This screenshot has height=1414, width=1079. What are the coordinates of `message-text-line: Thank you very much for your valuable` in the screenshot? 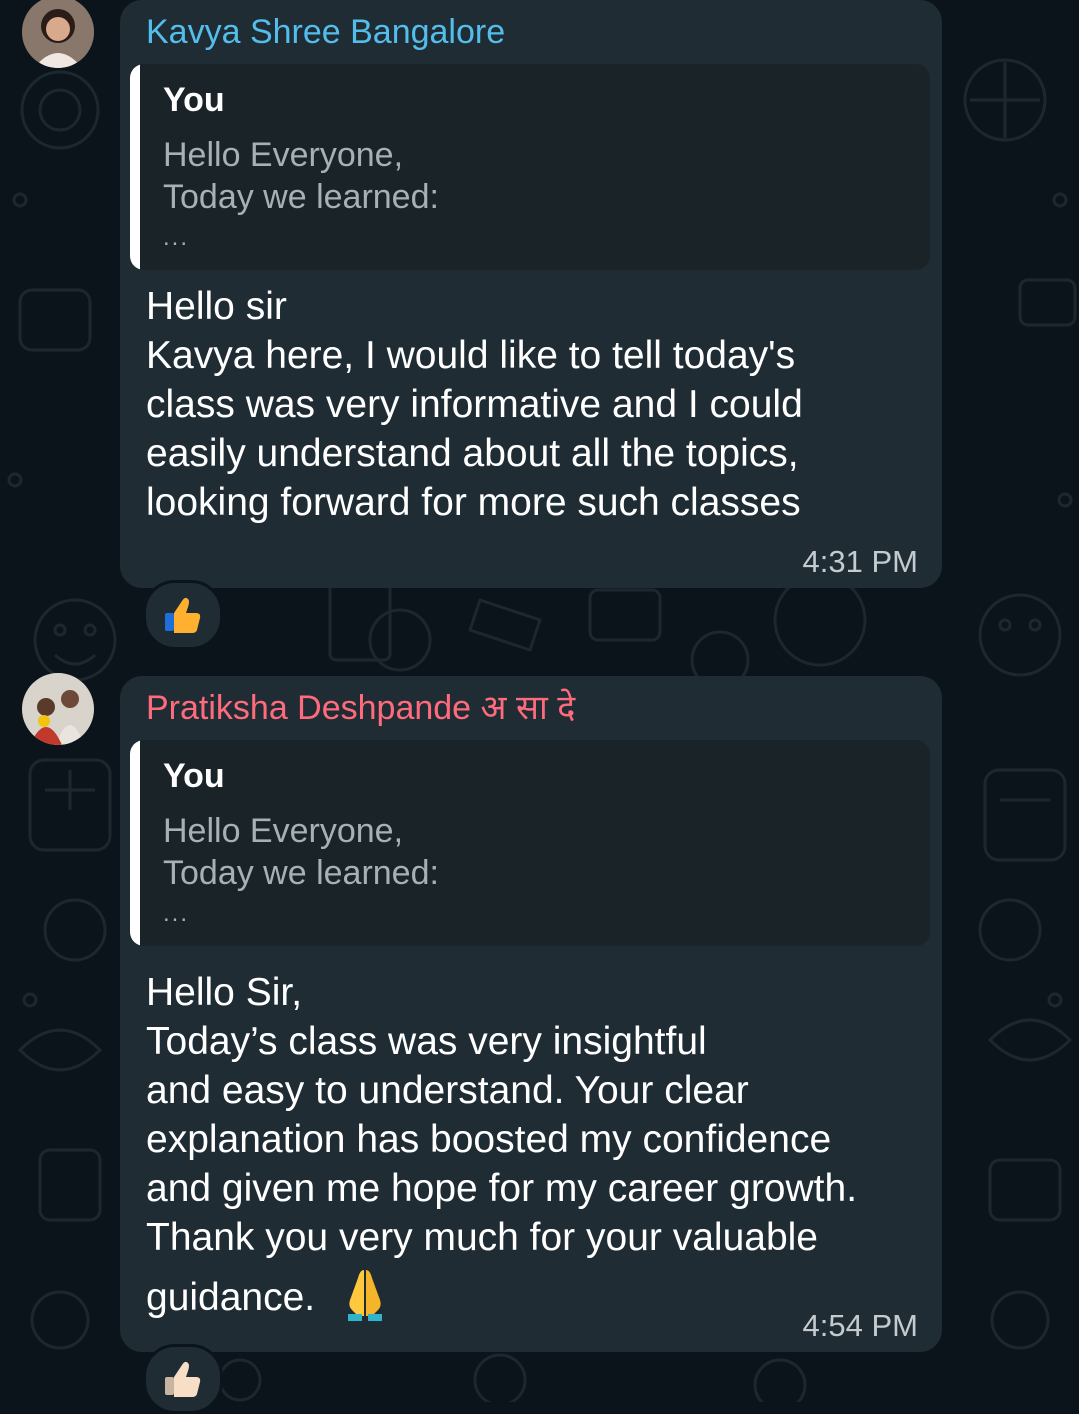 It's located at (482, 1237).